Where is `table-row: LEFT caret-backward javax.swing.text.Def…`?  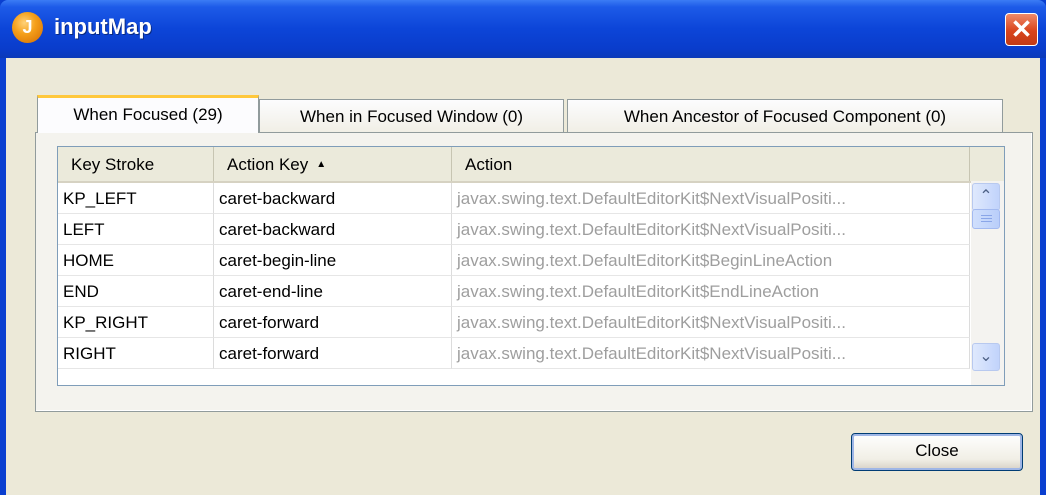 table-row: LEFT caret-backward javax.swing.text.Def… is located at coordinates (514, 229).